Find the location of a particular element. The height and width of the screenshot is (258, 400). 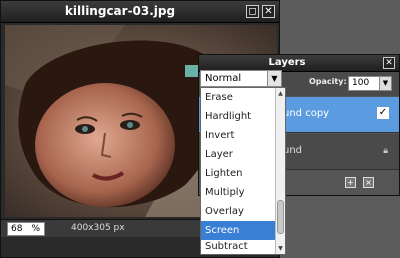

opacity-select: 100 ▼ is located at coordinates (370, 83).